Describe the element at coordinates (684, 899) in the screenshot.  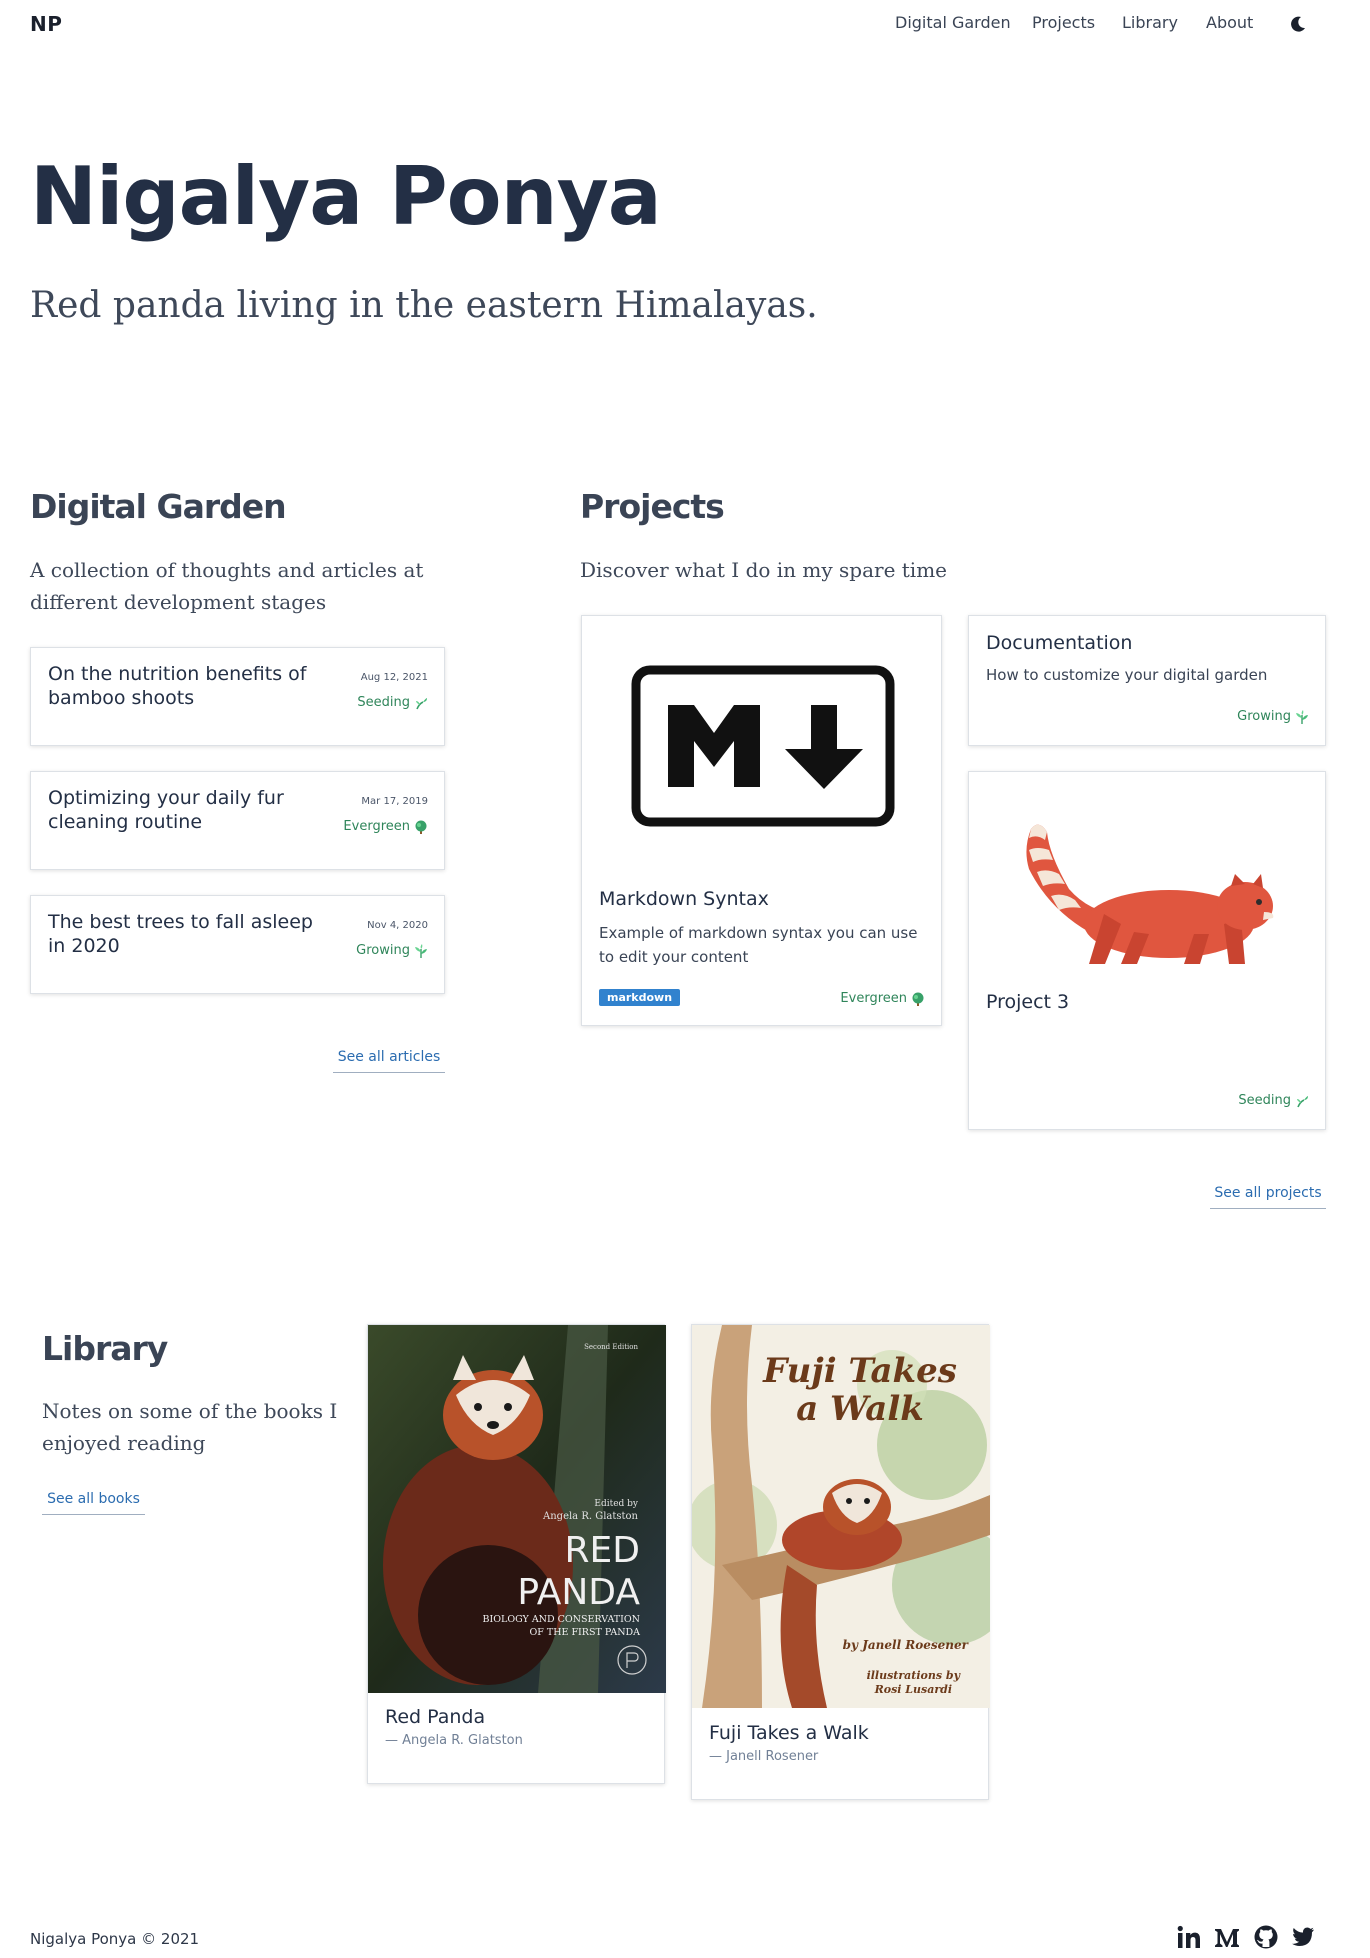
I see `project-title: Markdown Syntax` at that location.